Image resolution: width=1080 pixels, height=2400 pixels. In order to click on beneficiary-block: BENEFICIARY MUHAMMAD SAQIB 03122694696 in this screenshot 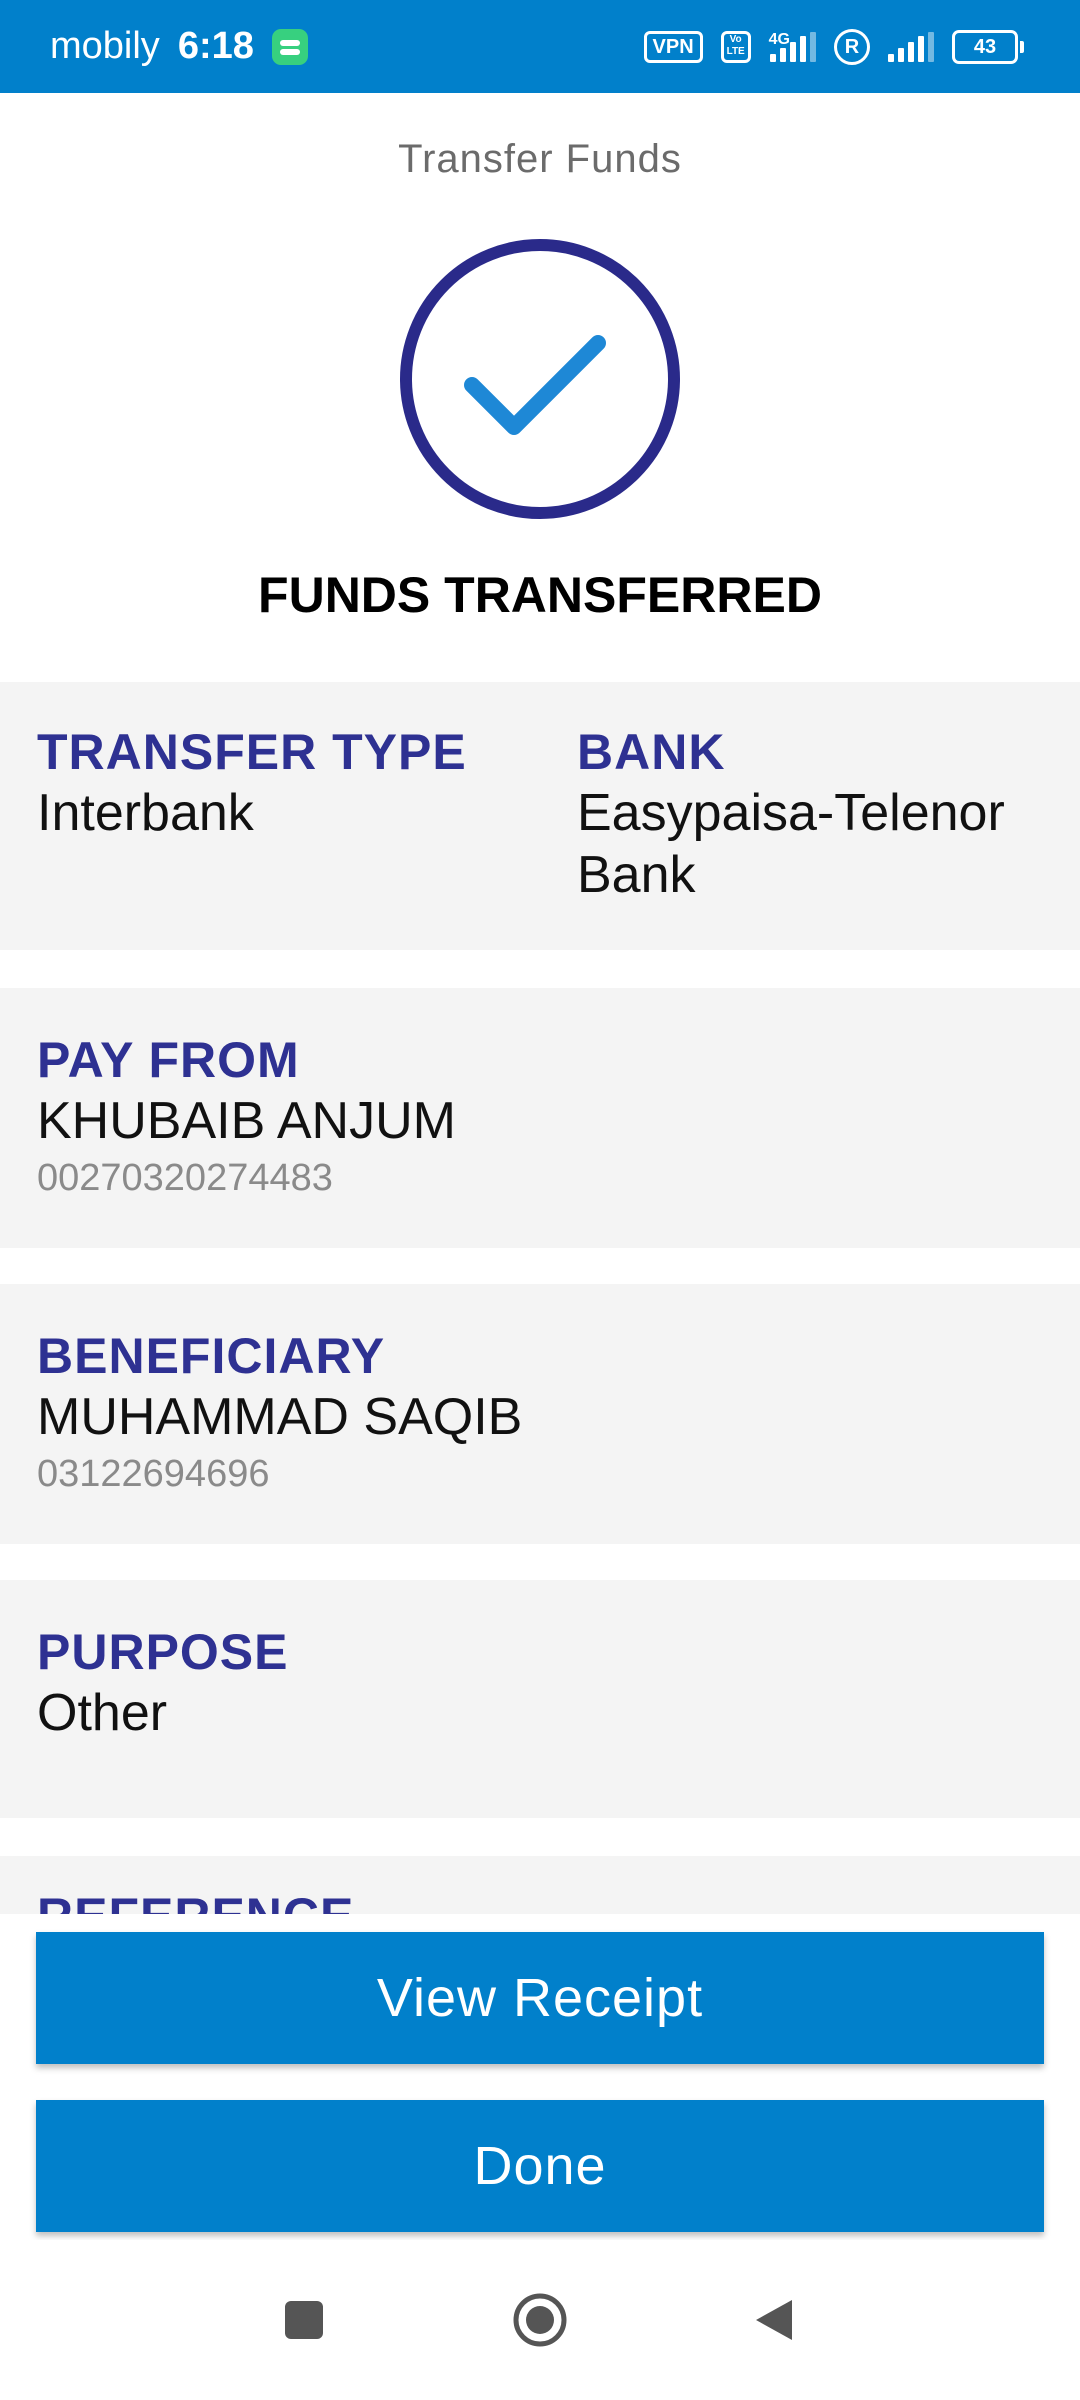, I will do `click(279, 1412)`.